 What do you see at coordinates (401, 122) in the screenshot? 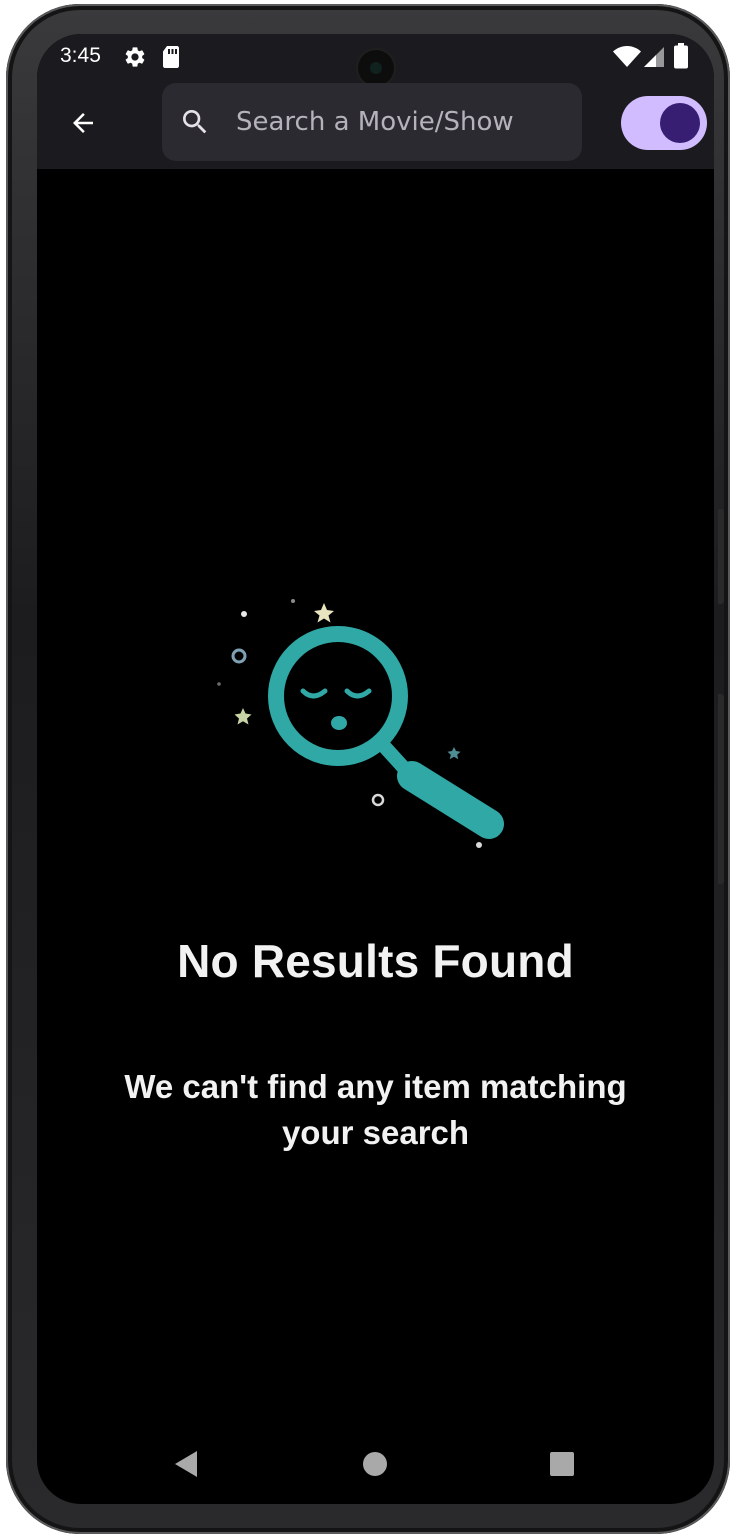
I see `search-input` at bounding box center [401, 122].